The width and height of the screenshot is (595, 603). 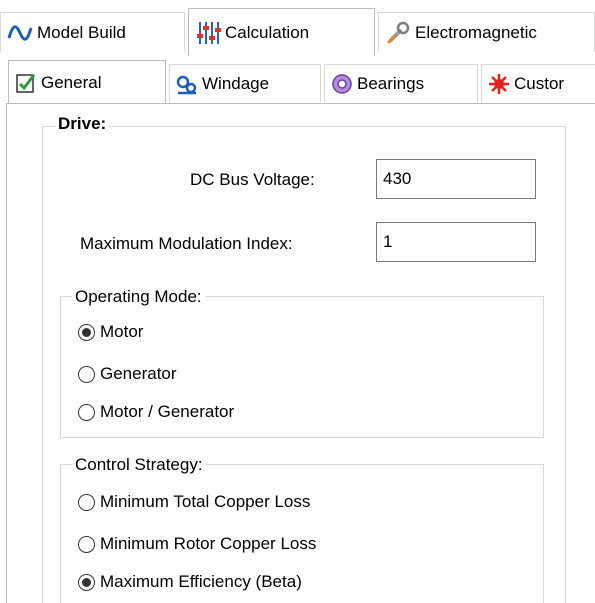 What do you see at coordinates (71, 82) in the screenshot?
I see `tab-label: General` at bounding box center [71, 82].